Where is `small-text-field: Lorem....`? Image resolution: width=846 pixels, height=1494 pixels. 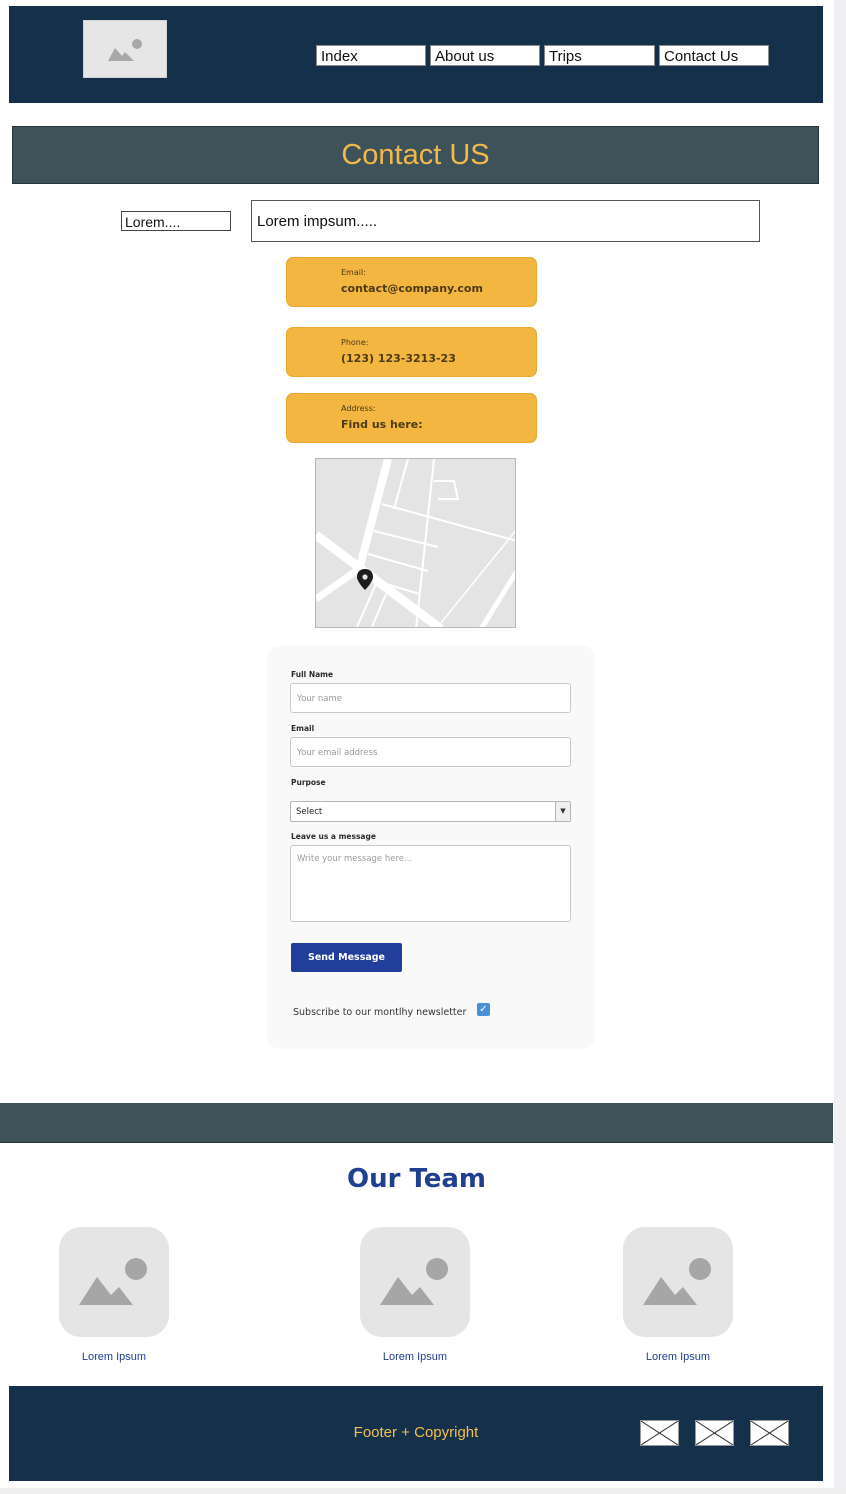
small-text-field: Lorem.... is located at coordinates (176, 221).